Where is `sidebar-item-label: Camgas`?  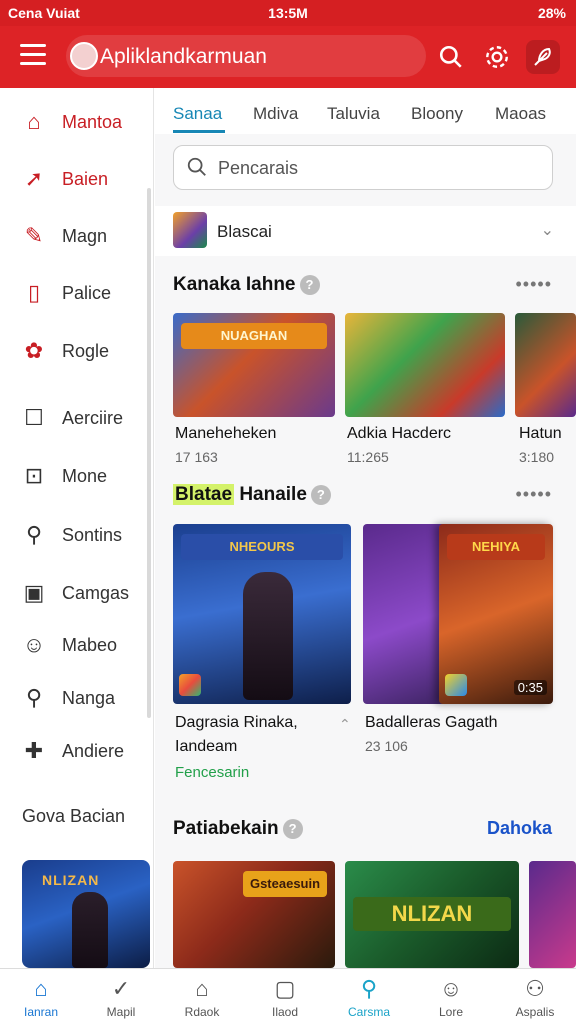
sidebar-item-label: Camgas is located at coordinates (96, 593).